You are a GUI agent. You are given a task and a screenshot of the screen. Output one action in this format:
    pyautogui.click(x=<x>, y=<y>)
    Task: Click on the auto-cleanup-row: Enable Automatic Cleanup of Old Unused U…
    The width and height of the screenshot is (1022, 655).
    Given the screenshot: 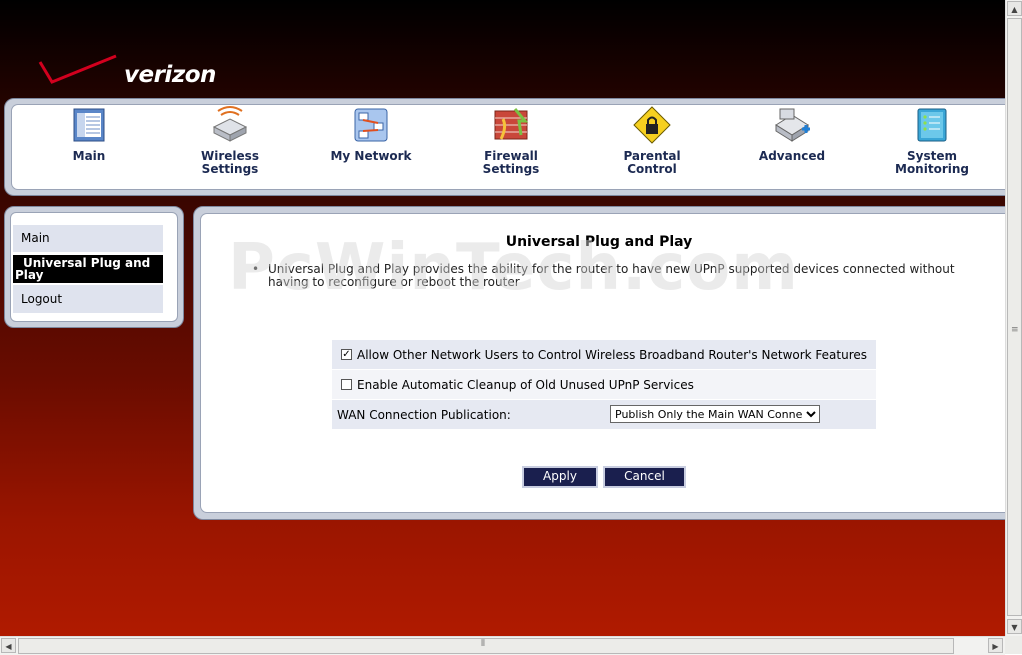 What is the action you would take?
    pyautogui.click(x=604, y=385)
    